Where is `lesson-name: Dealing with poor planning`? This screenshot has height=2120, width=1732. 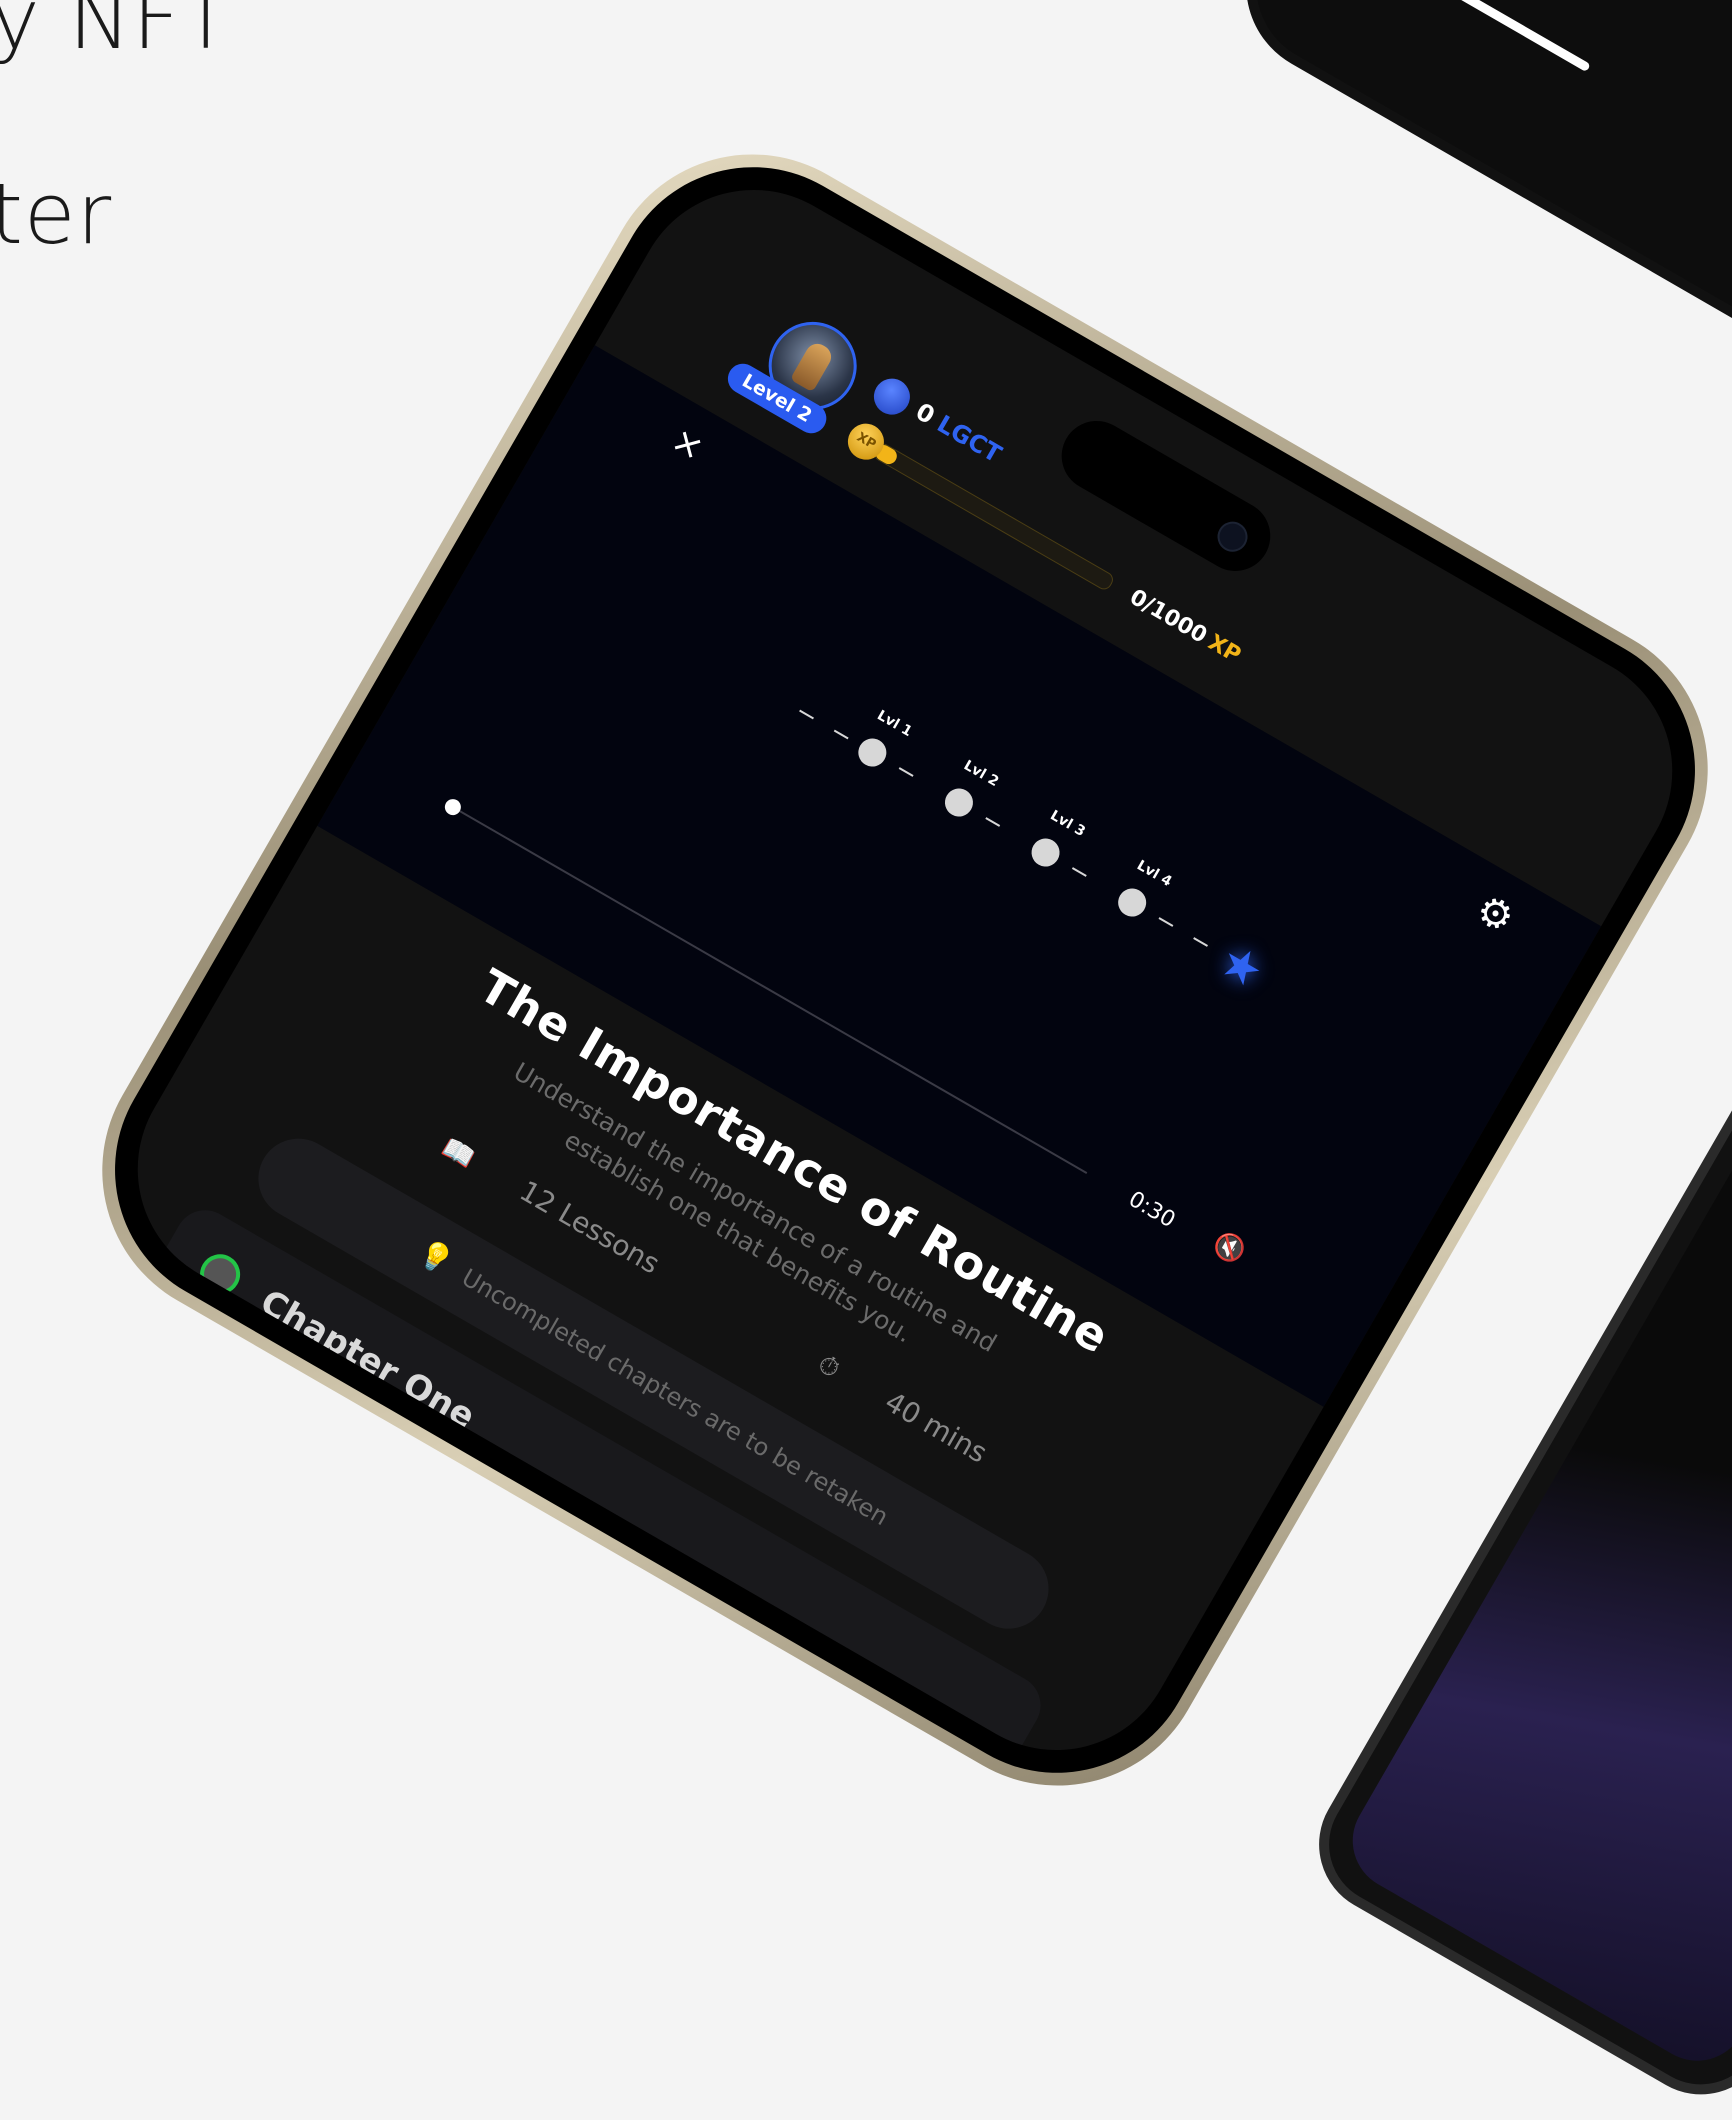 lesson-name: Dealing with poor planning is located at coordinates (409, 1532).